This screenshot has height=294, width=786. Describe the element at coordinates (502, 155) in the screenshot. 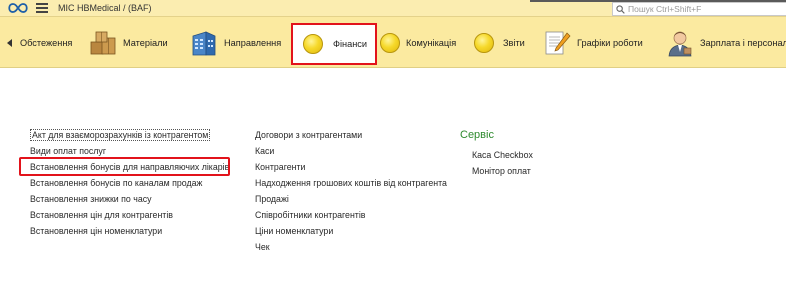

I see `link-checkbox-cash: Каса Checkbox` at that location.